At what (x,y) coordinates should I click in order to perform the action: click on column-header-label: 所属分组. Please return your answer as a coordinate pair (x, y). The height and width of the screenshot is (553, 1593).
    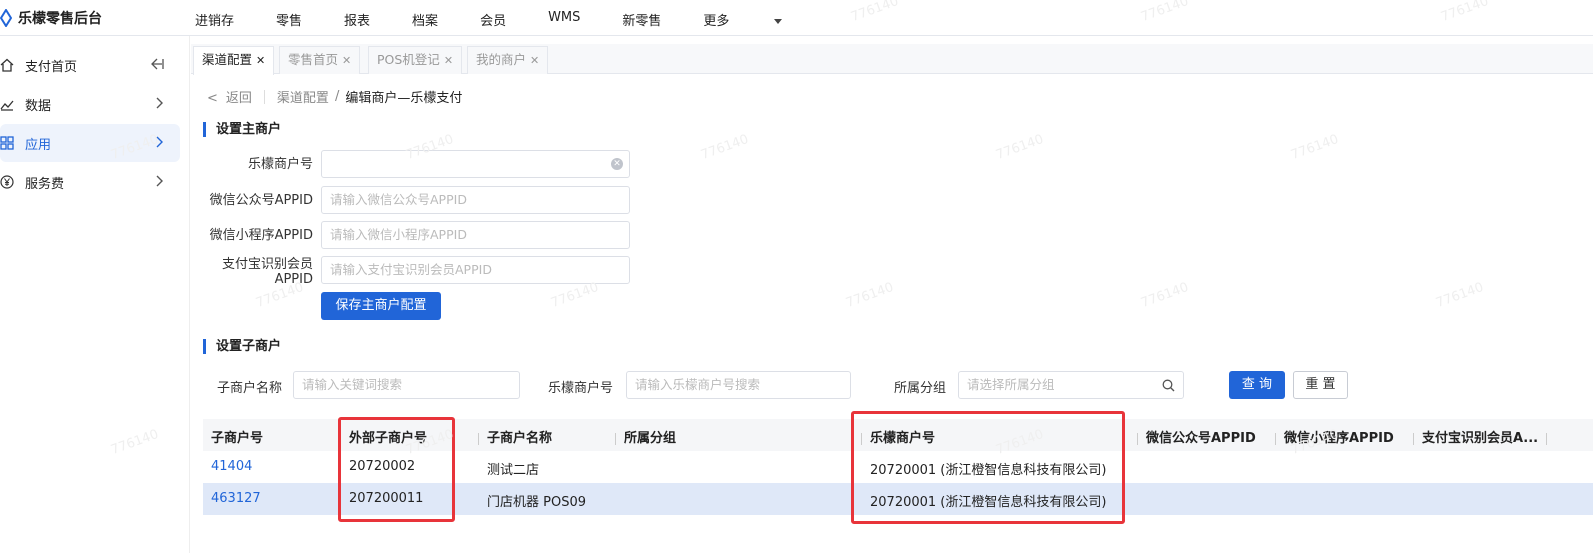
    Looking at the image, I should click on (650, 438).